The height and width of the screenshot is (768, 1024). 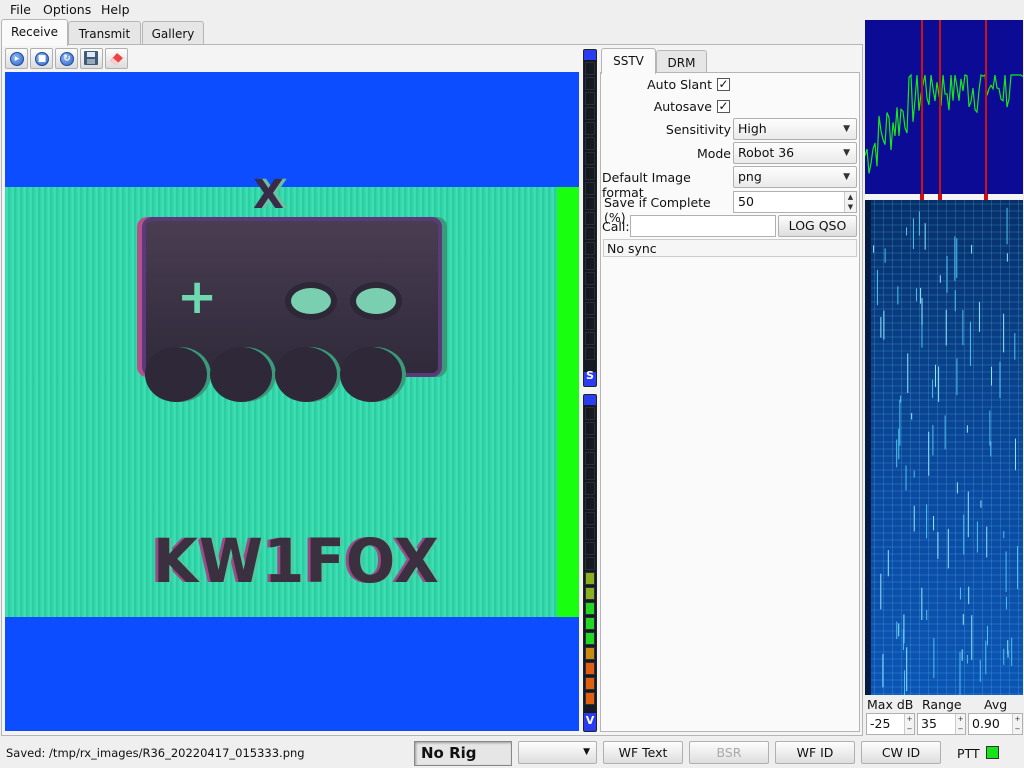 I want to click on tab-transmit: Transmit, so click(x=104, y=33).